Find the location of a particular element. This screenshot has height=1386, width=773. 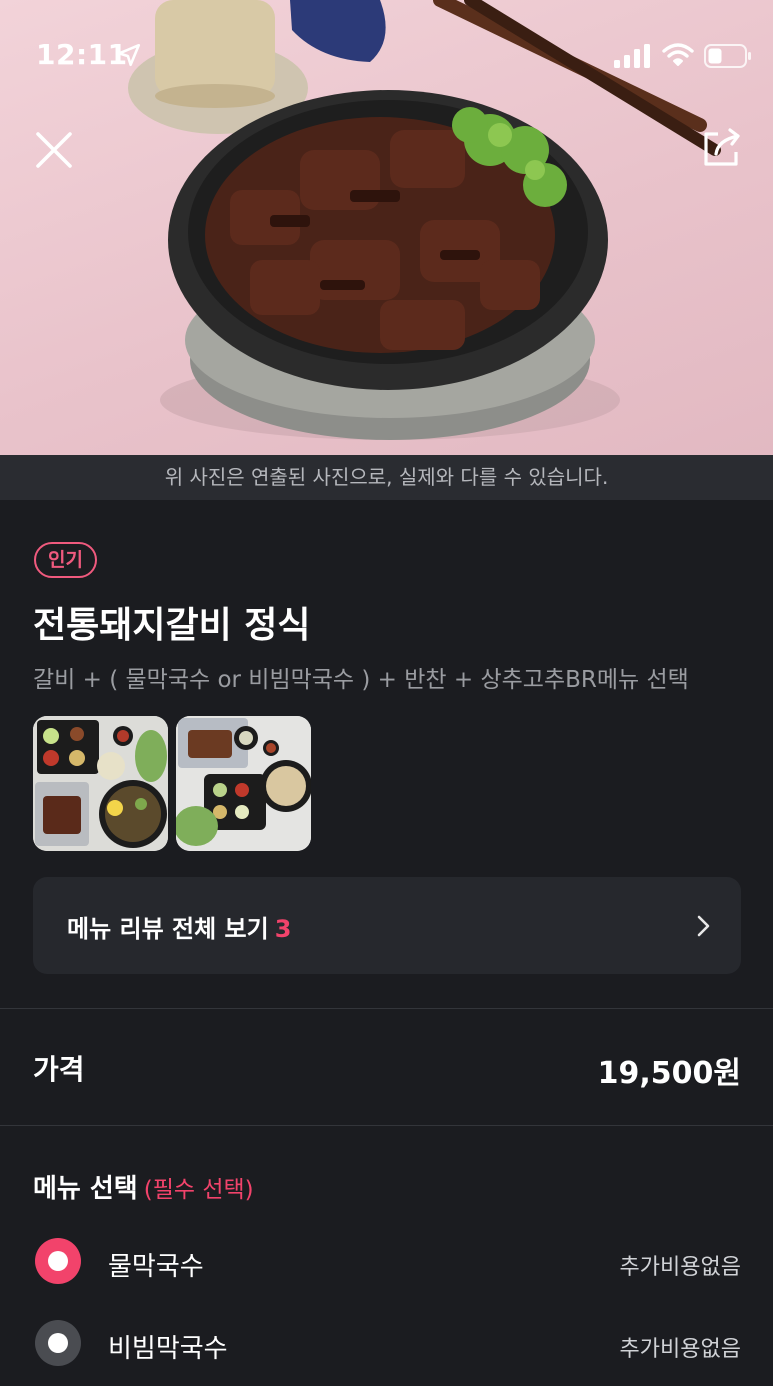

share-icon is located at coordinates (722, 148).